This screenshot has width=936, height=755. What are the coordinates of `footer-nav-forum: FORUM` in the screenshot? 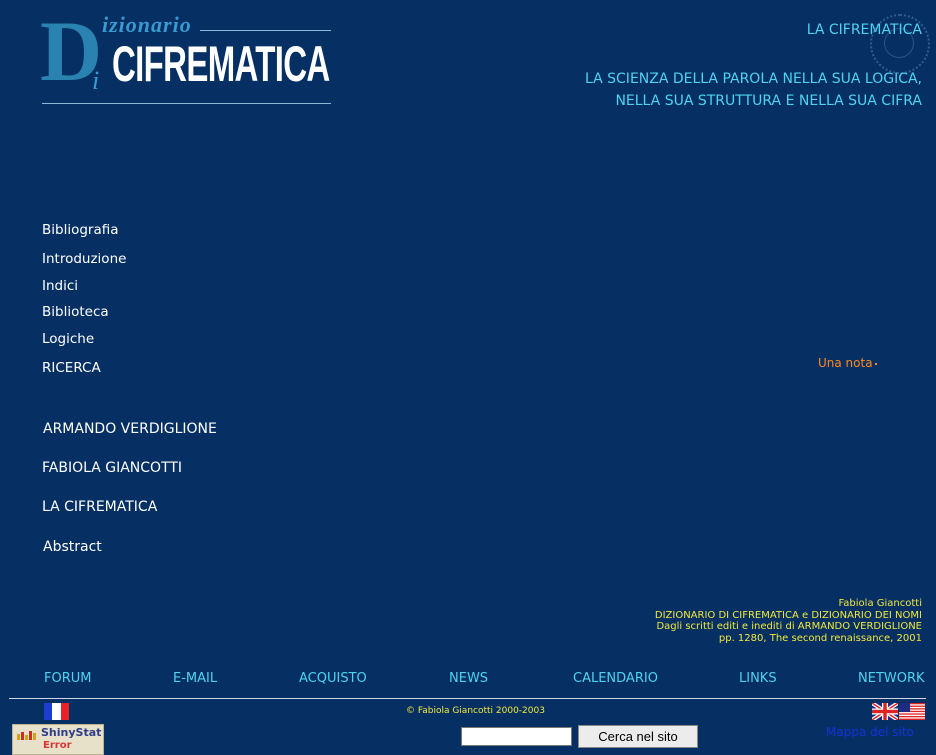 It's located at (67, 678).